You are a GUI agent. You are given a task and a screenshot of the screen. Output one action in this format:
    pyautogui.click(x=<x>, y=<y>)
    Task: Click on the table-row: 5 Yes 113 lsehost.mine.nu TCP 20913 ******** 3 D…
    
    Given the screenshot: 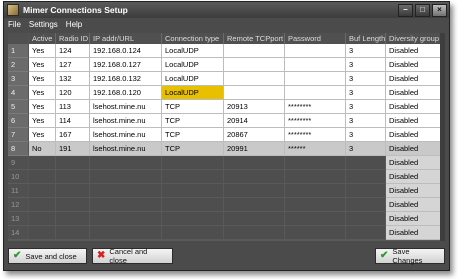 What is the action you would take?
    pyautogui.click(x=226, y=107)
    